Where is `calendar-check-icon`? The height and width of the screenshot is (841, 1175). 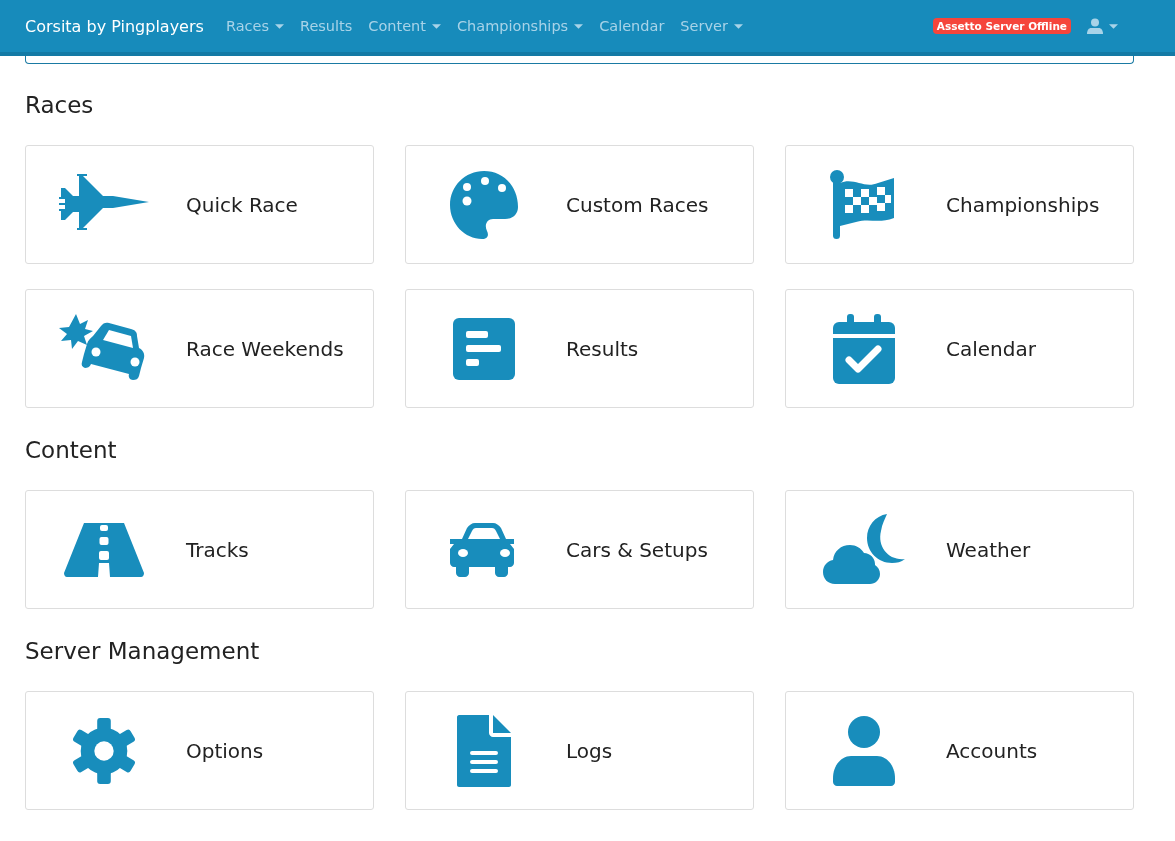 calendar-check-icon is located at coordinates (864, 348).